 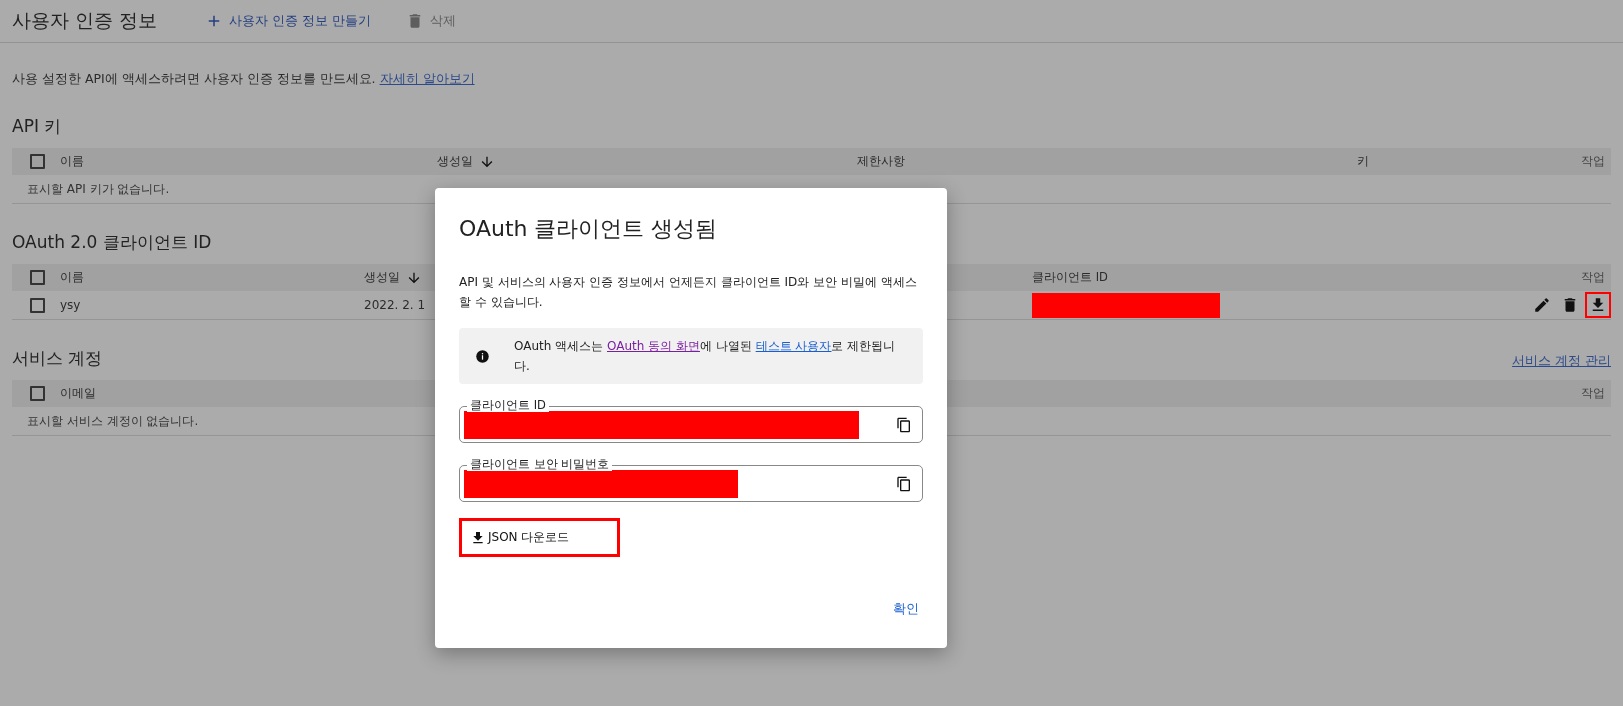 What do you see at coordinates (85, 20) in the screenshot?
I see `page-title: 사용자 인증 정보` at bounding box center [85, 20].